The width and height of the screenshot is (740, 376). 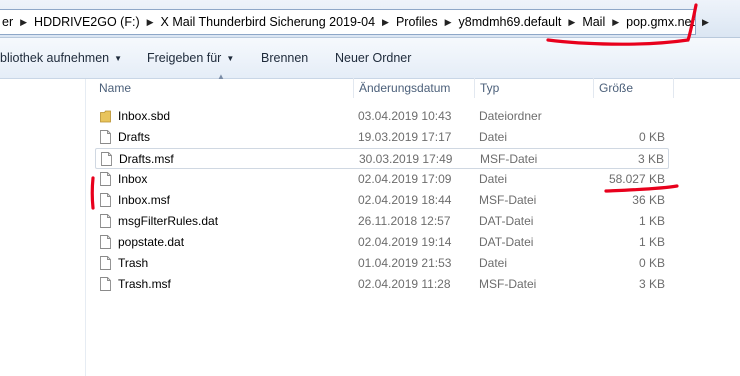 What do you see at coordinates (406, 159) in the screenshot?
I see `file-modified-date: 30.03.2019 17:49` at bounding box center [406, 159].